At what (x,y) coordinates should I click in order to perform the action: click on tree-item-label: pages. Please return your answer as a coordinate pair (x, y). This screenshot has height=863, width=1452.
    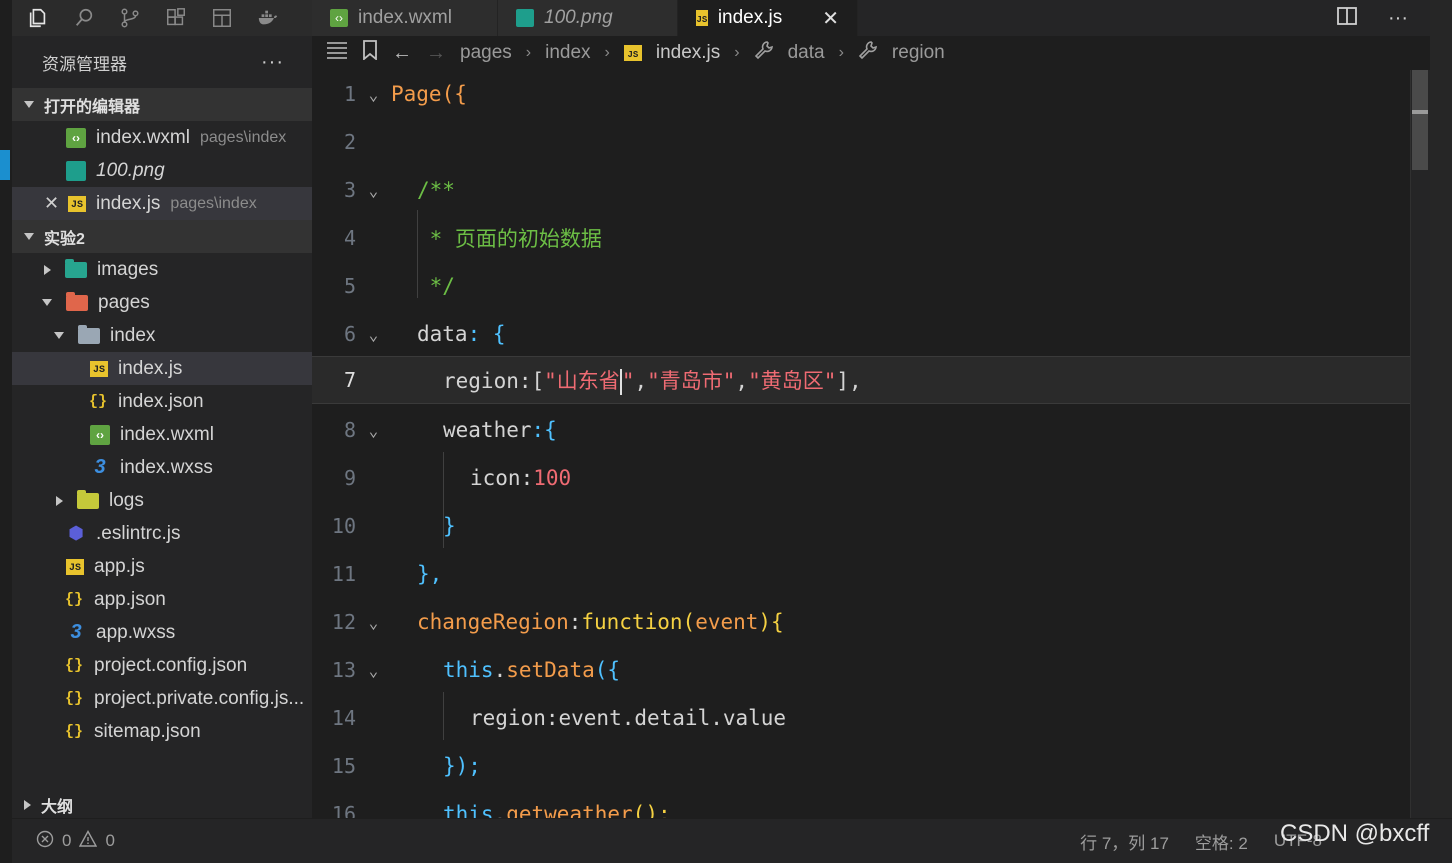
    Looking at the image, I should click on (124, 302).